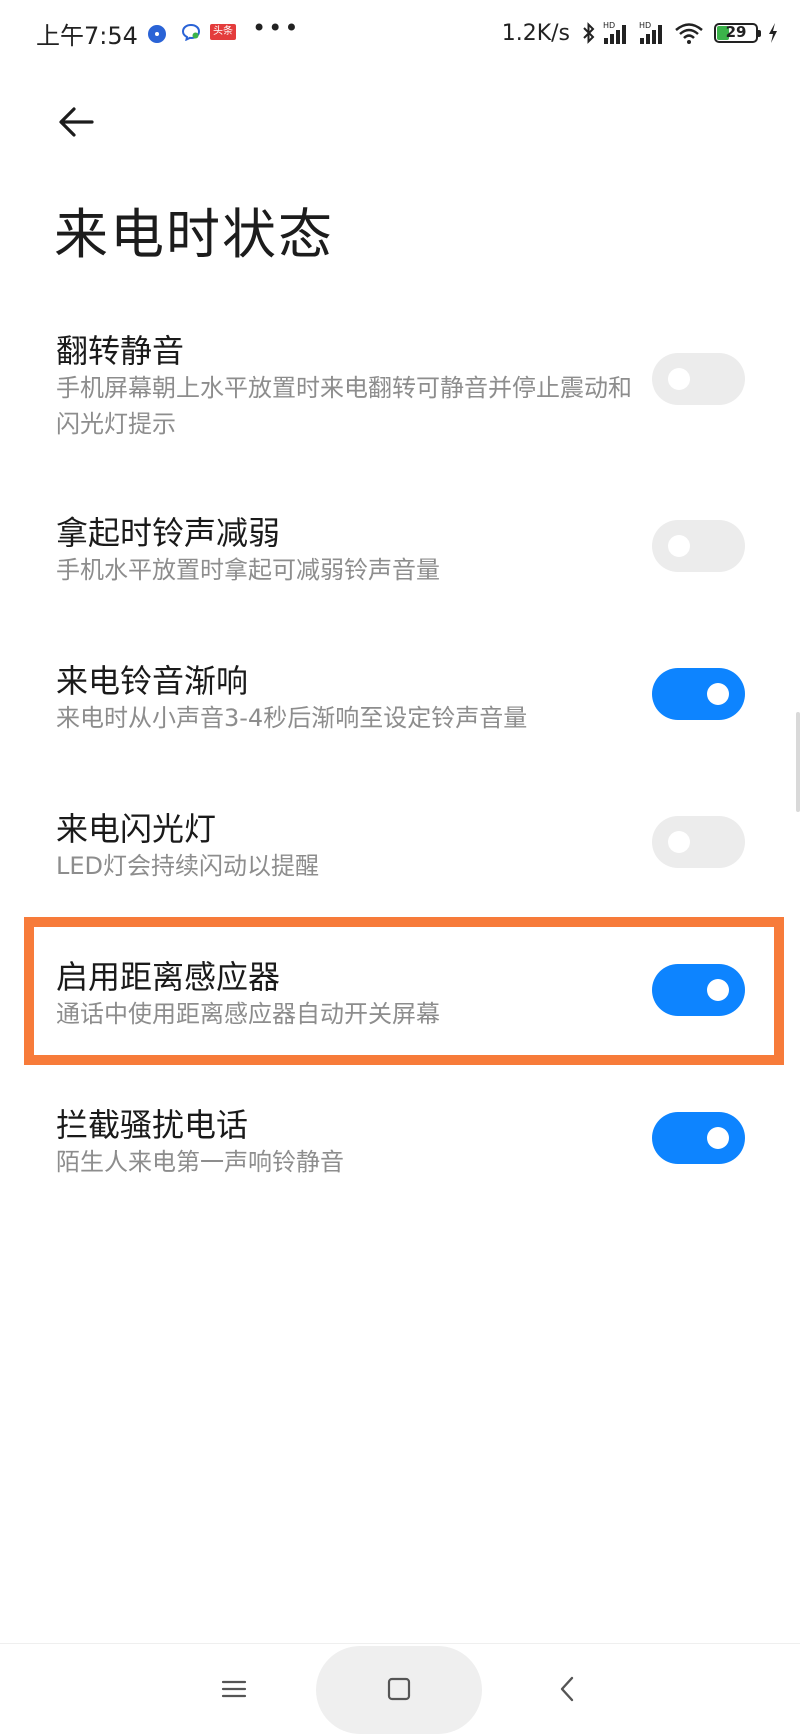 This screenshot has height=1734, width=800. I want to click on setting-row-flash-alert: 来电闪光灯 LED灯会持续闪动以提醒, so click(400, 852).